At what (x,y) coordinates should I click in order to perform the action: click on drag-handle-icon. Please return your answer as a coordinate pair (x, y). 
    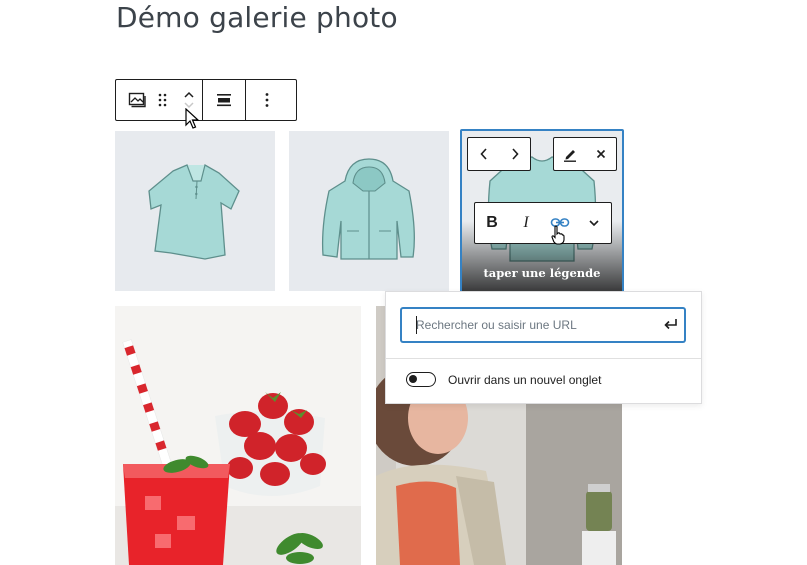
    Looking at the image, I should click on (163, 100).